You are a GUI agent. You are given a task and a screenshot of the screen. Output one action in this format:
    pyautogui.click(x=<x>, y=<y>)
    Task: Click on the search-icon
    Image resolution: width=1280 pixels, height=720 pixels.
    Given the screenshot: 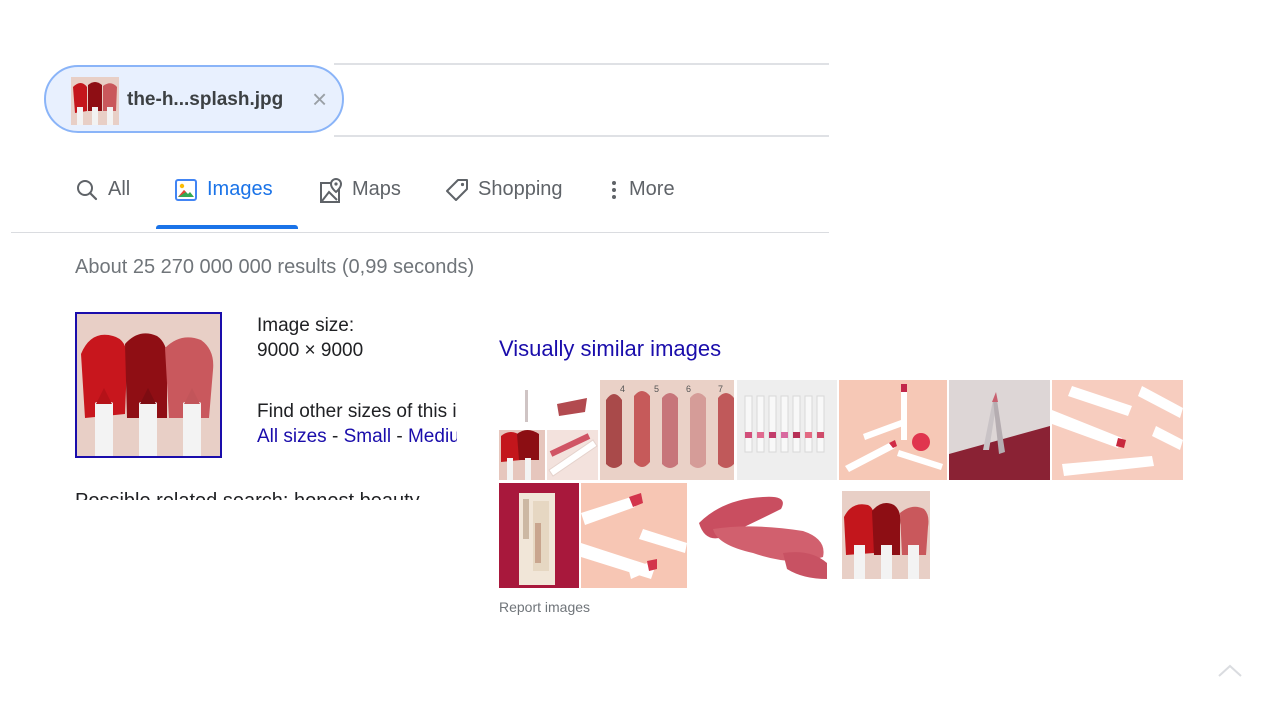 What is the action you would take?
    pyautogui.click(x=87, y=190)
    